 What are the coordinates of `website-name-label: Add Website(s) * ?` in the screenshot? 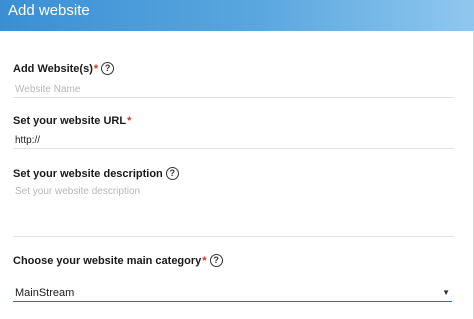 It's located at (64, 68).